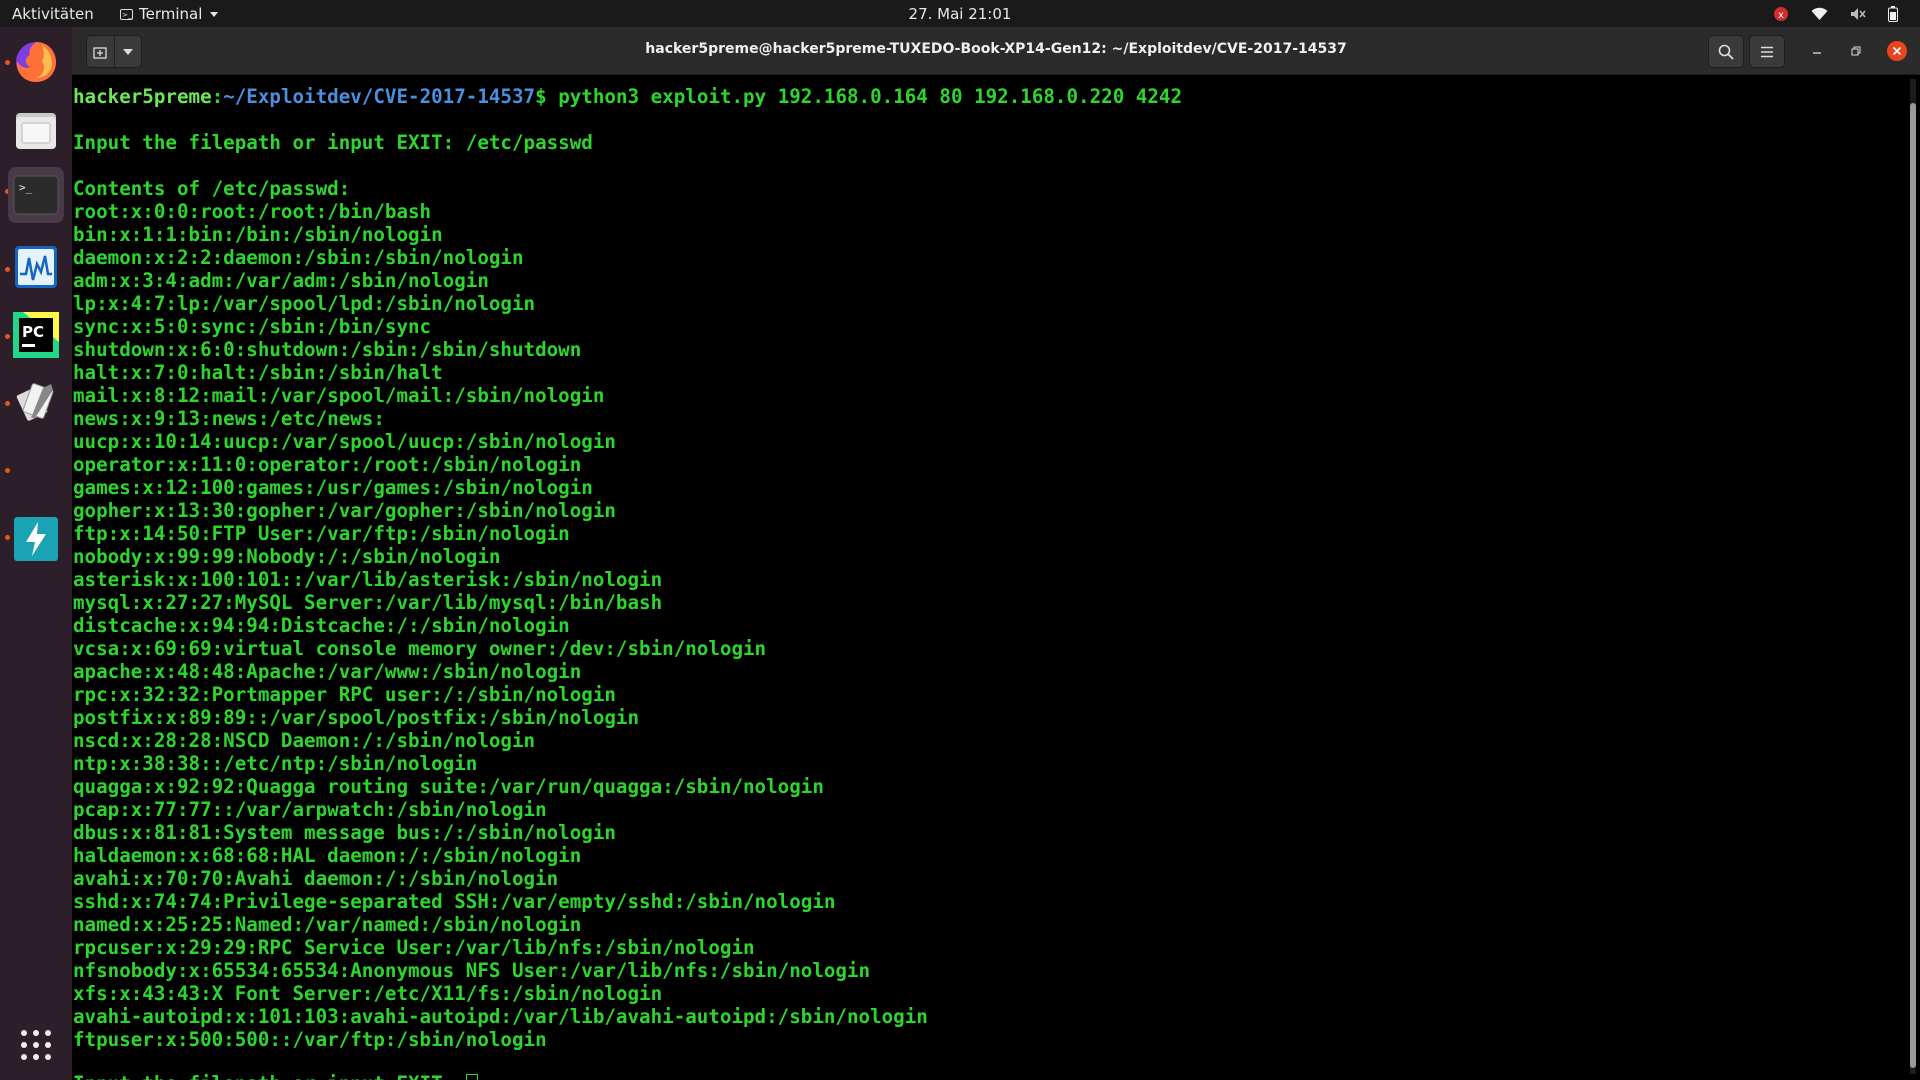  I want to click on prompt-dollar: $, so click(547, 96).